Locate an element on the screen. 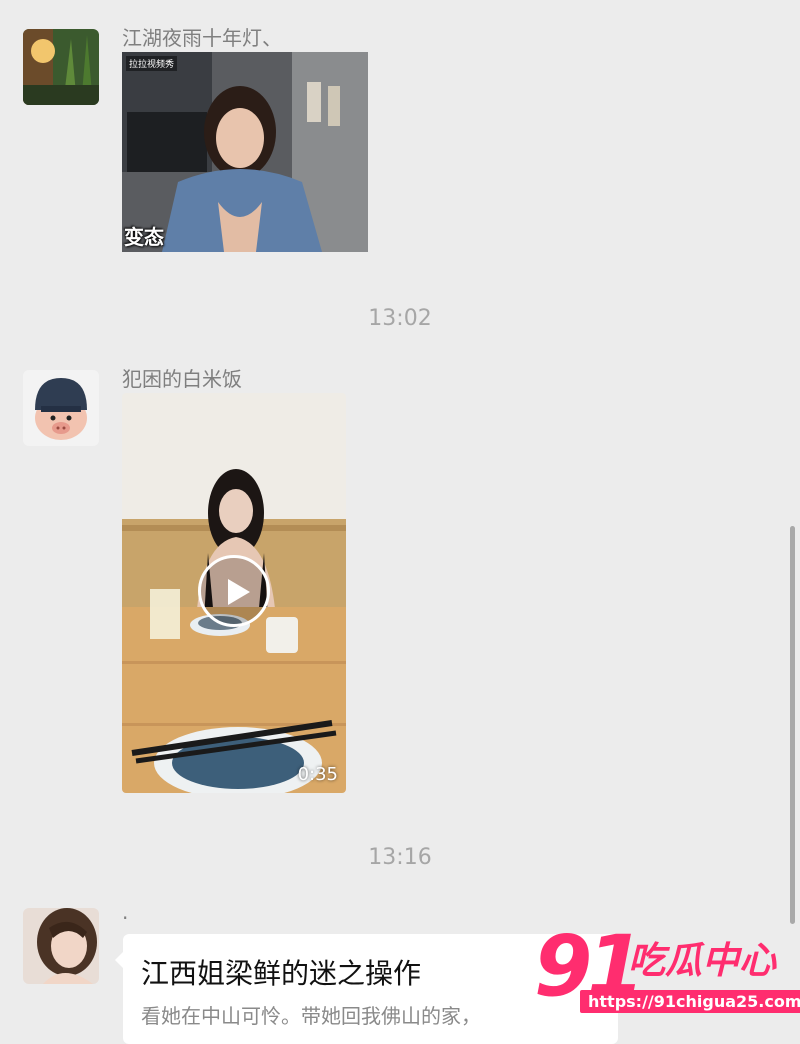  watermark-url: https://91chigua25.com is located at coordinates (690, 1001).